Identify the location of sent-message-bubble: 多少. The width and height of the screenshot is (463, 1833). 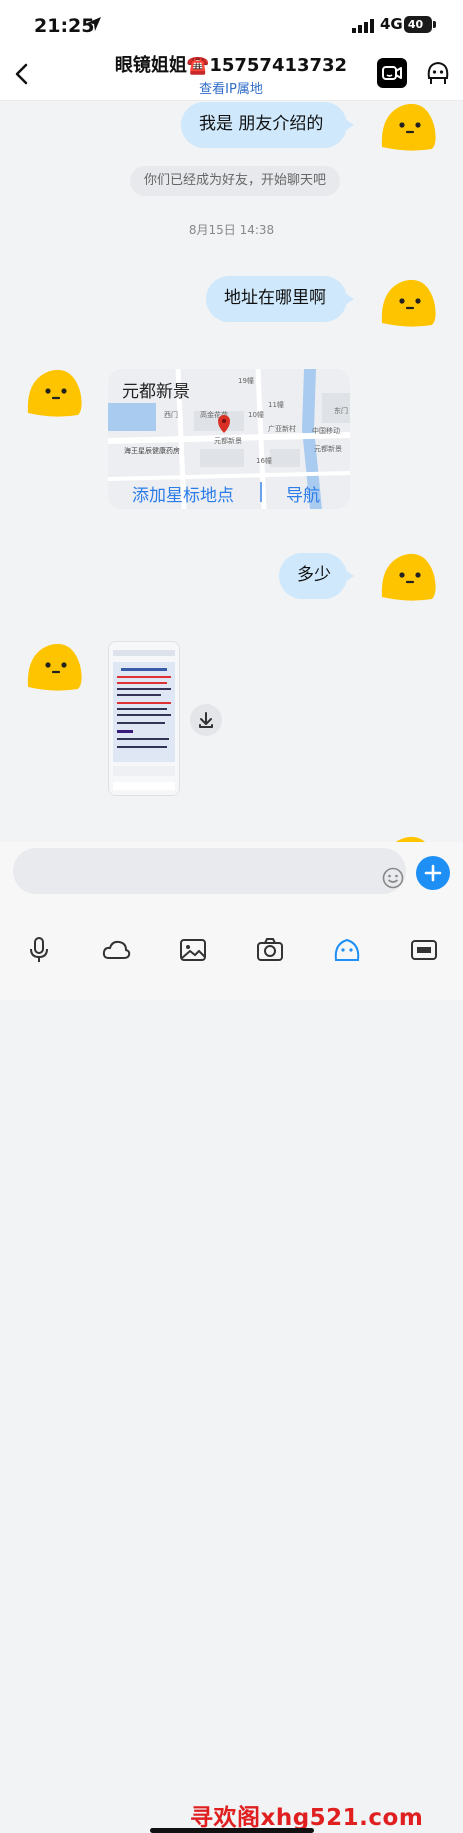
(316, 576).